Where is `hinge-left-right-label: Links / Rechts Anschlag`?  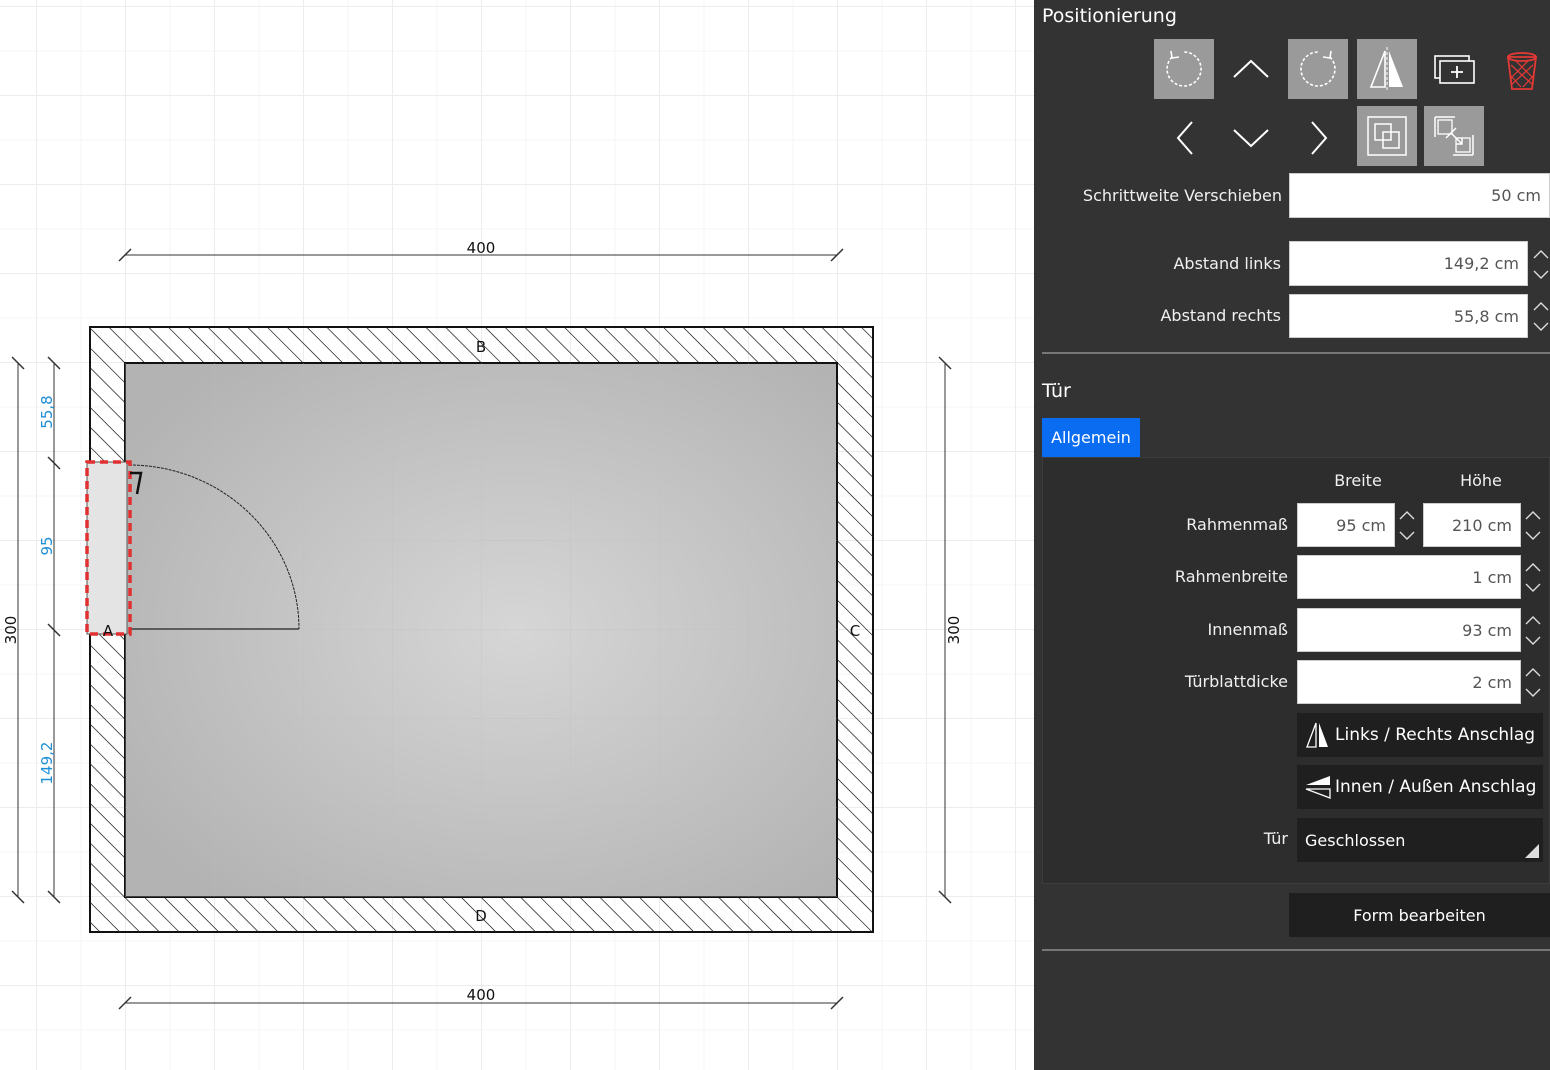 hinge-left-right-label: Links / Rechts Anschlag is located at coordinates (1435, 735).